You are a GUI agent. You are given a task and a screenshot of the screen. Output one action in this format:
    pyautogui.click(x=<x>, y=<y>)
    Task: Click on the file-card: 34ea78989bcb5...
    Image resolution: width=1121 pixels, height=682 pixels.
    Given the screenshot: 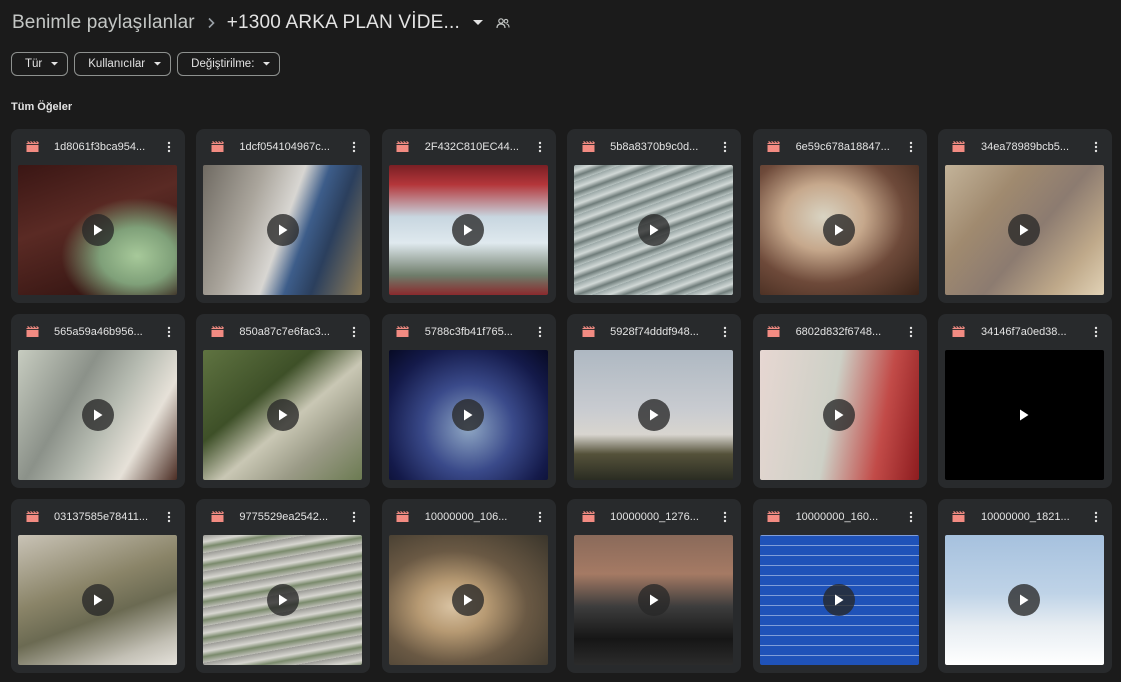 What is the action you would take?
    pyautogui.click(x=1024, y=216)
    